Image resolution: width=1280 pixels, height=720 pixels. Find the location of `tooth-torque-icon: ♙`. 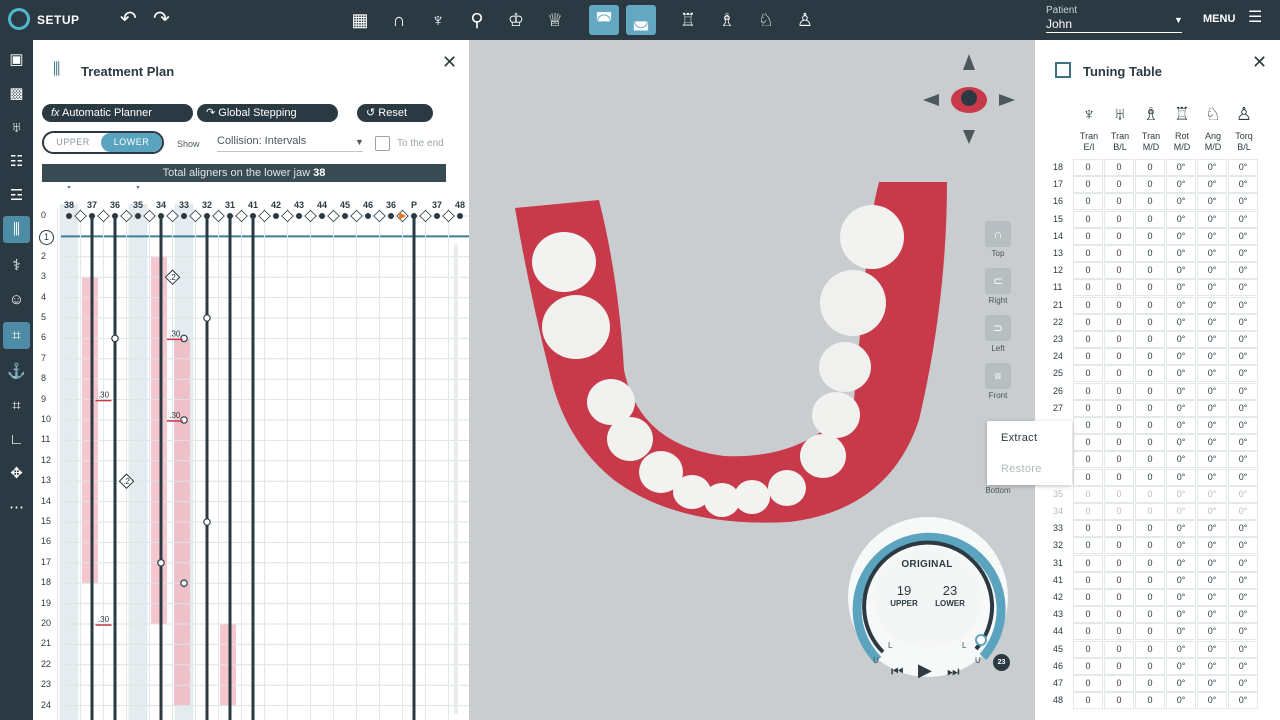

tooth-torque-icon: ♙ is located at coordinates (805, 20).